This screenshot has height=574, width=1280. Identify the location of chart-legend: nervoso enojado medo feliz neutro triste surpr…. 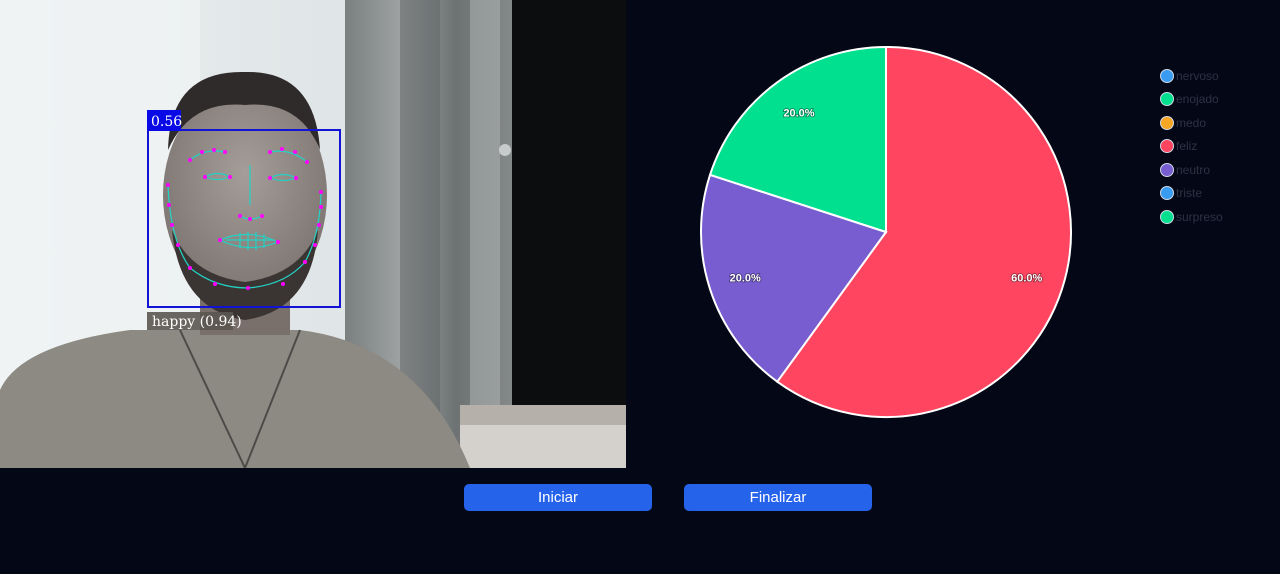
(1215, 146).